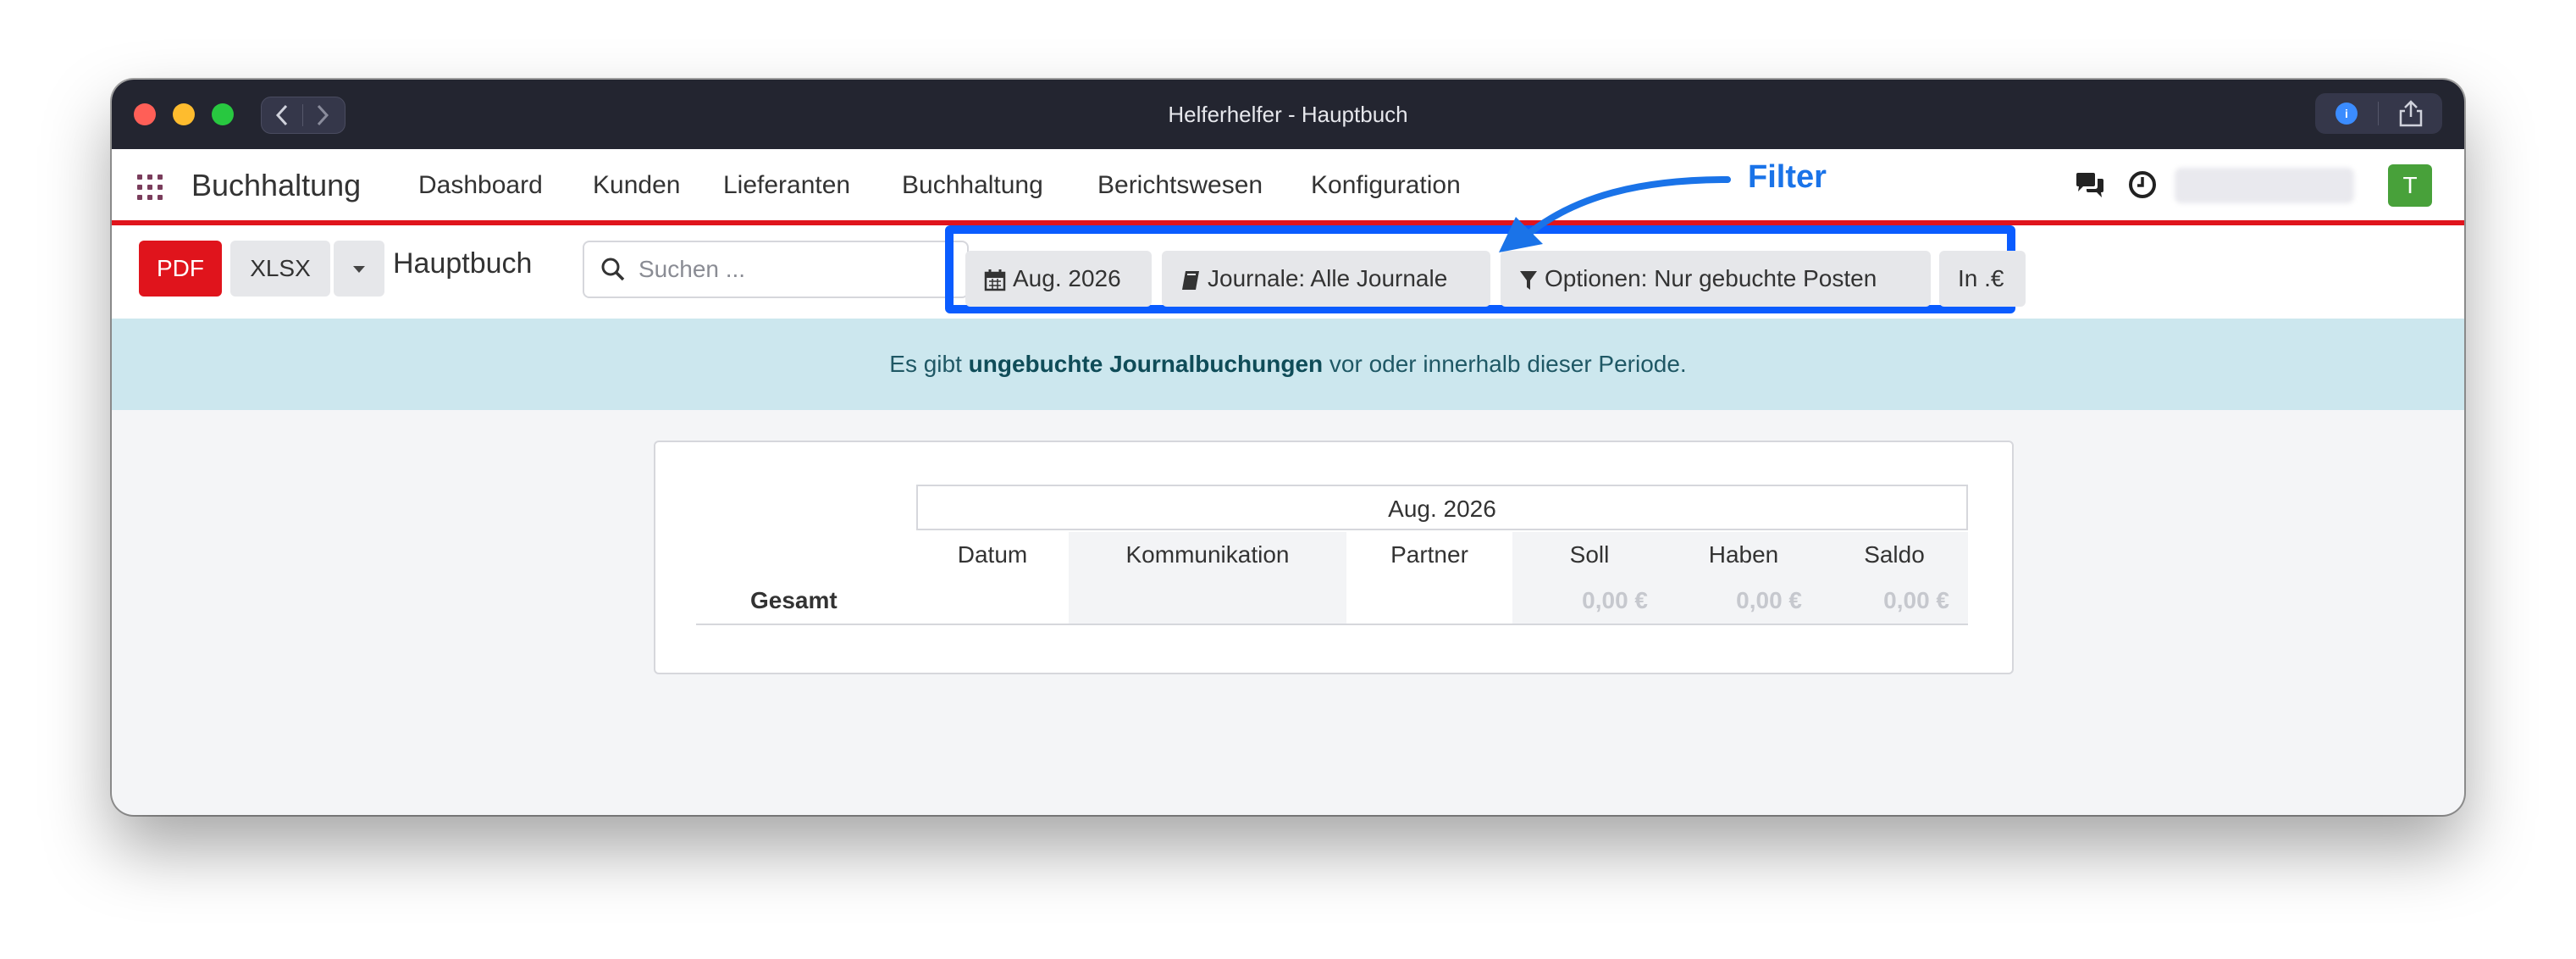 The width and height of the screenshot is (2576, 959). I want to click on search-box, so click(776, 269).